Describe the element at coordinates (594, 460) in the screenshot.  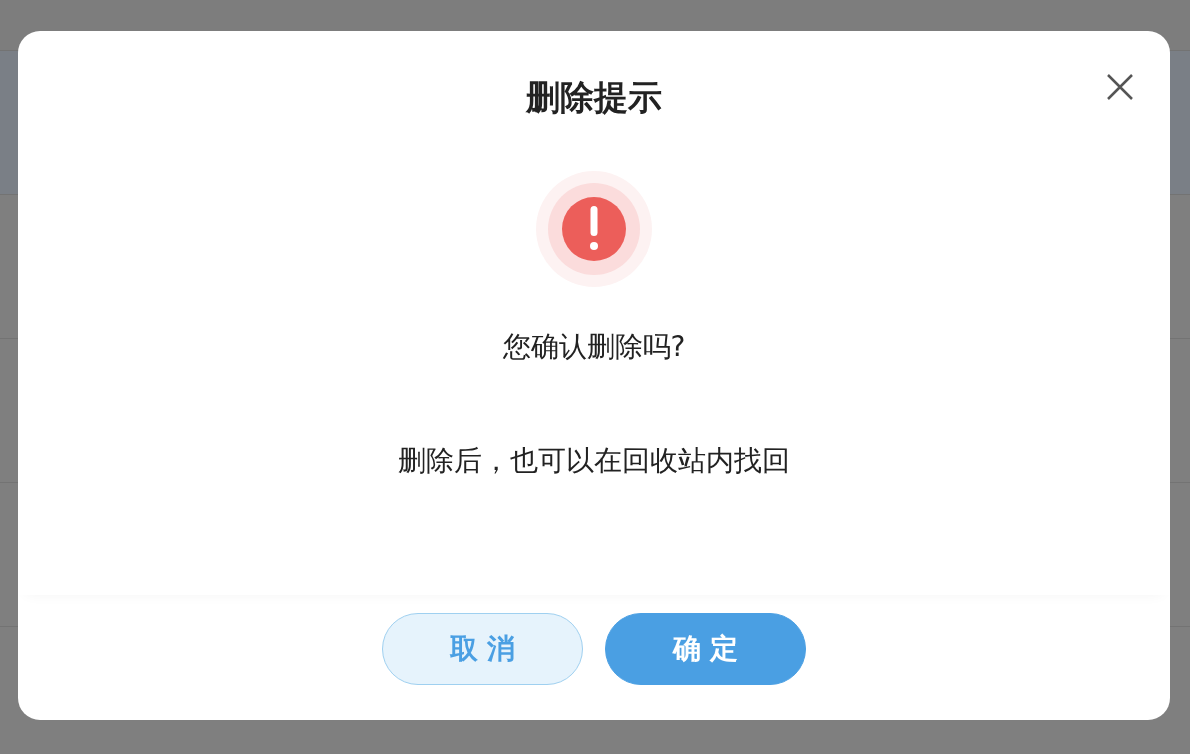
I see `detail-message: 删除后，也可以在回收站内找回` at that location.